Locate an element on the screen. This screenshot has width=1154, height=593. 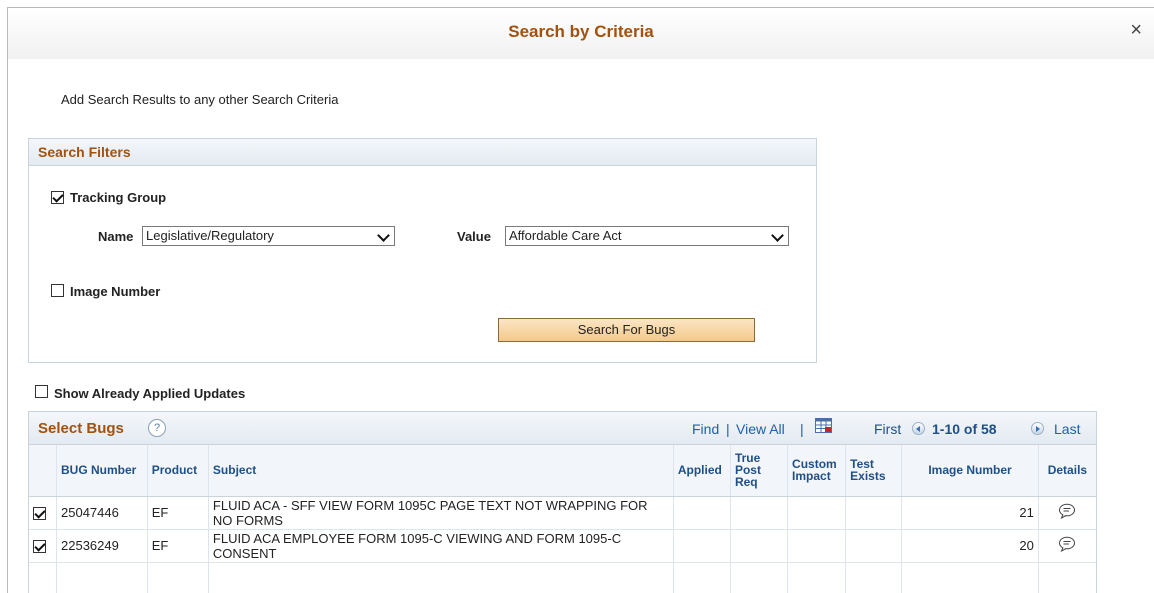
previous-icon is located at coordinates (918, 428).